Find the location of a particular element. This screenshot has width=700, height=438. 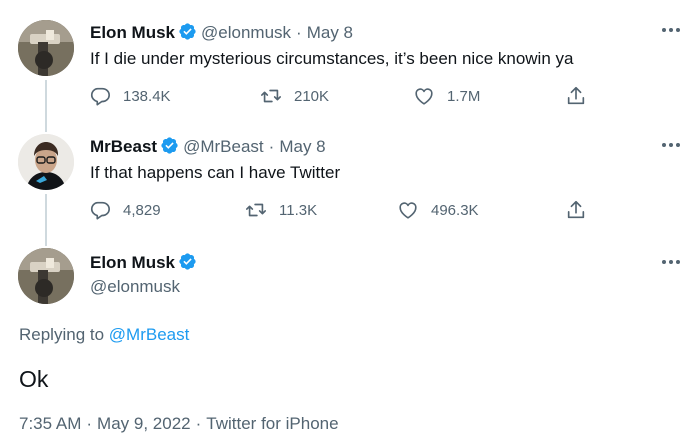

reply-count: 4,829 is located at coordinates (142, 210).